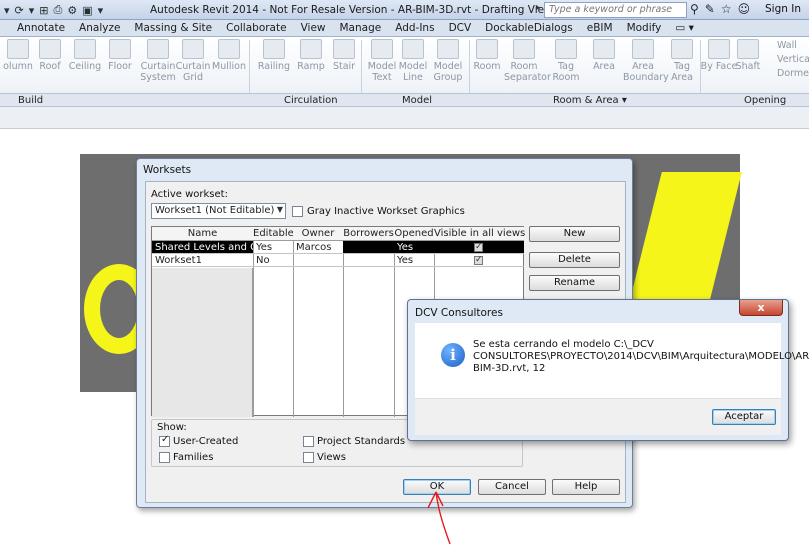  What do you see at coordinates (368, 234) in the screenshot?
I see `column-header-borrowers: Borrowers` at bounding box center [368, 234].